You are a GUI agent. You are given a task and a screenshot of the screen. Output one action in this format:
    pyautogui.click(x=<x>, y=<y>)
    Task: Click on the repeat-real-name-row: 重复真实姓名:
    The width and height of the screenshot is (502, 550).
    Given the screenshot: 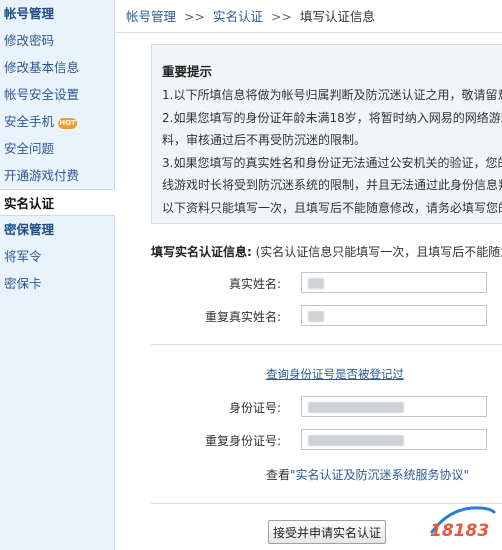 What is the action you would take?
    pyautogui.click(x=321, y=316)
    